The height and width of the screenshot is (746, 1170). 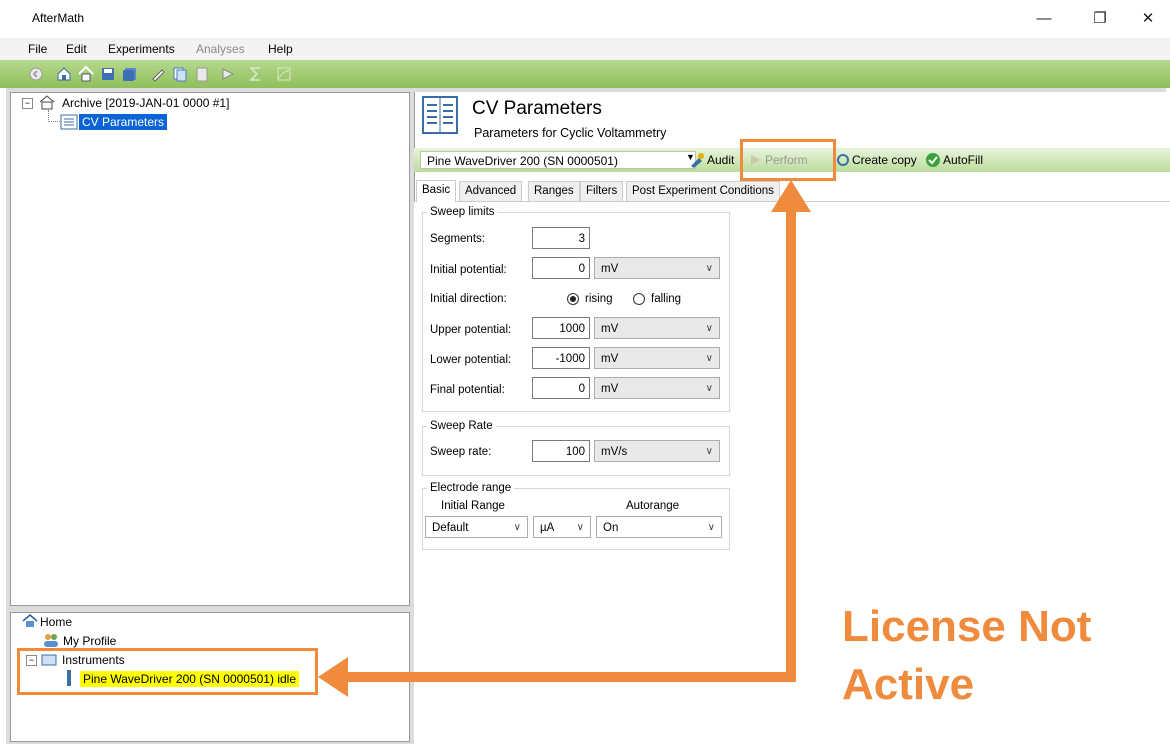 I want to click on initial-potential-label: Initial potential:, so click(x=468, y=270).